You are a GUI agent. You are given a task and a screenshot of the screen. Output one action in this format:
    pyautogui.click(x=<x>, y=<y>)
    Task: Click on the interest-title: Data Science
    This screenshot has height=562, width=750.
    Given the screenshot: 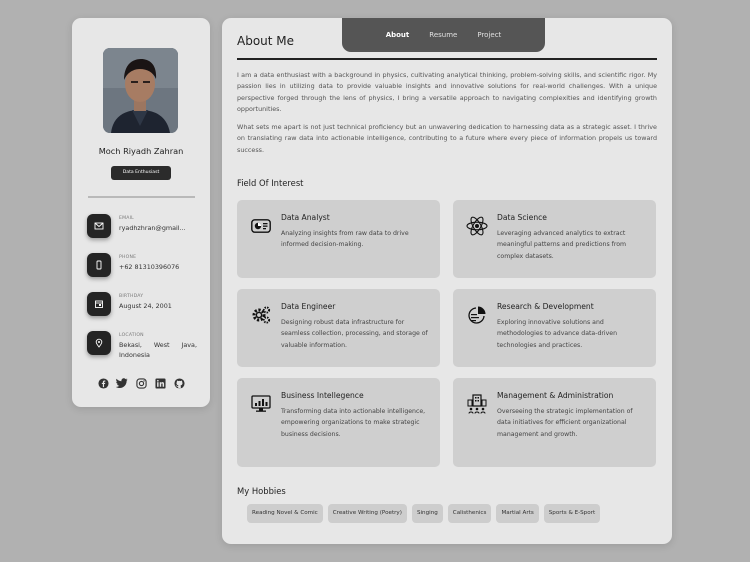 What is the action you would take?
    pyautogui.click(x=522, y=217)
    